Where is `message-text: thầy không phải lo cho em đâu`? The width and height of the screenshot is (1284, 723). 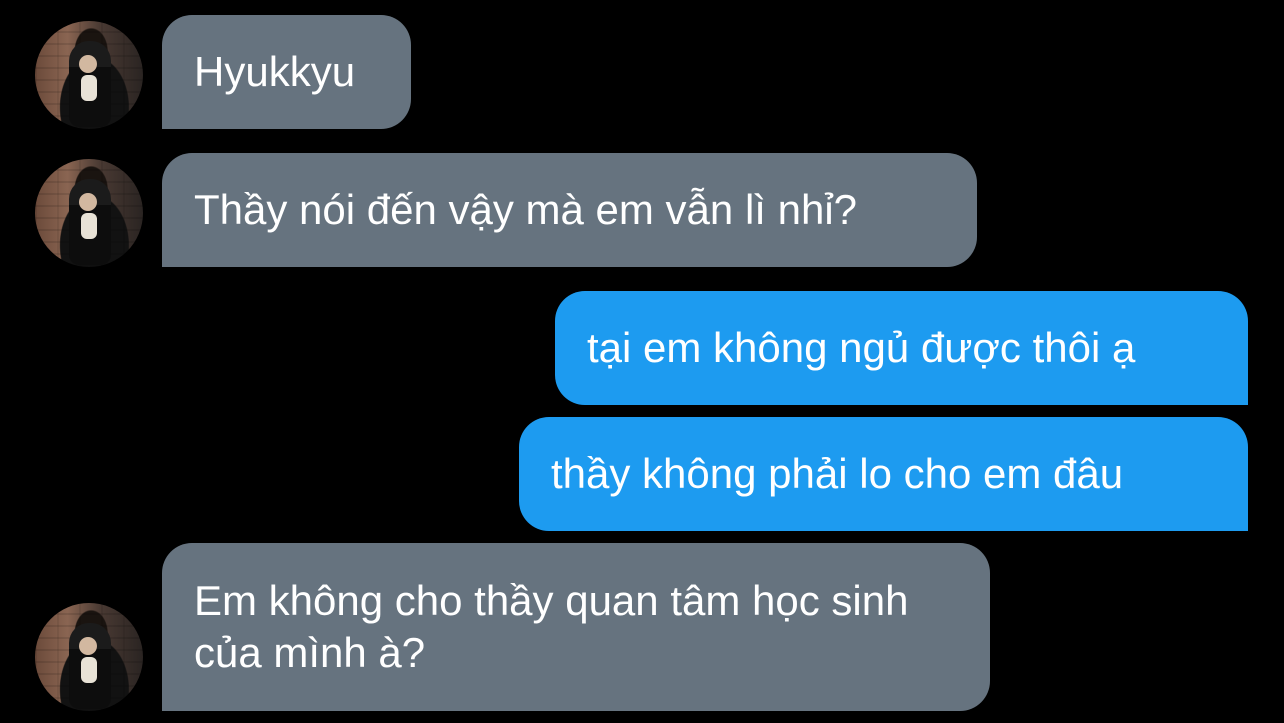
message-text: thầy không phải lo cho em đâu is located at coordinates (837, 473).